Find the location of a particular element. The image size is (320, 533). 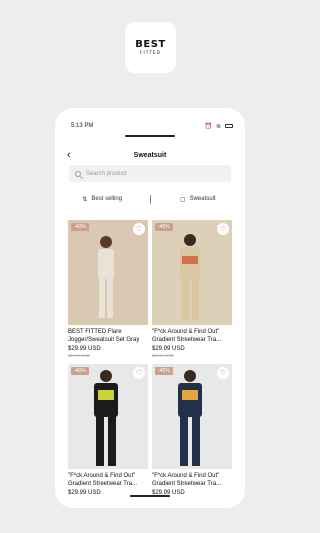

filter-bar: ⇅ Best selling ▢ Sweatsuit is located at coordinates (150, 199).